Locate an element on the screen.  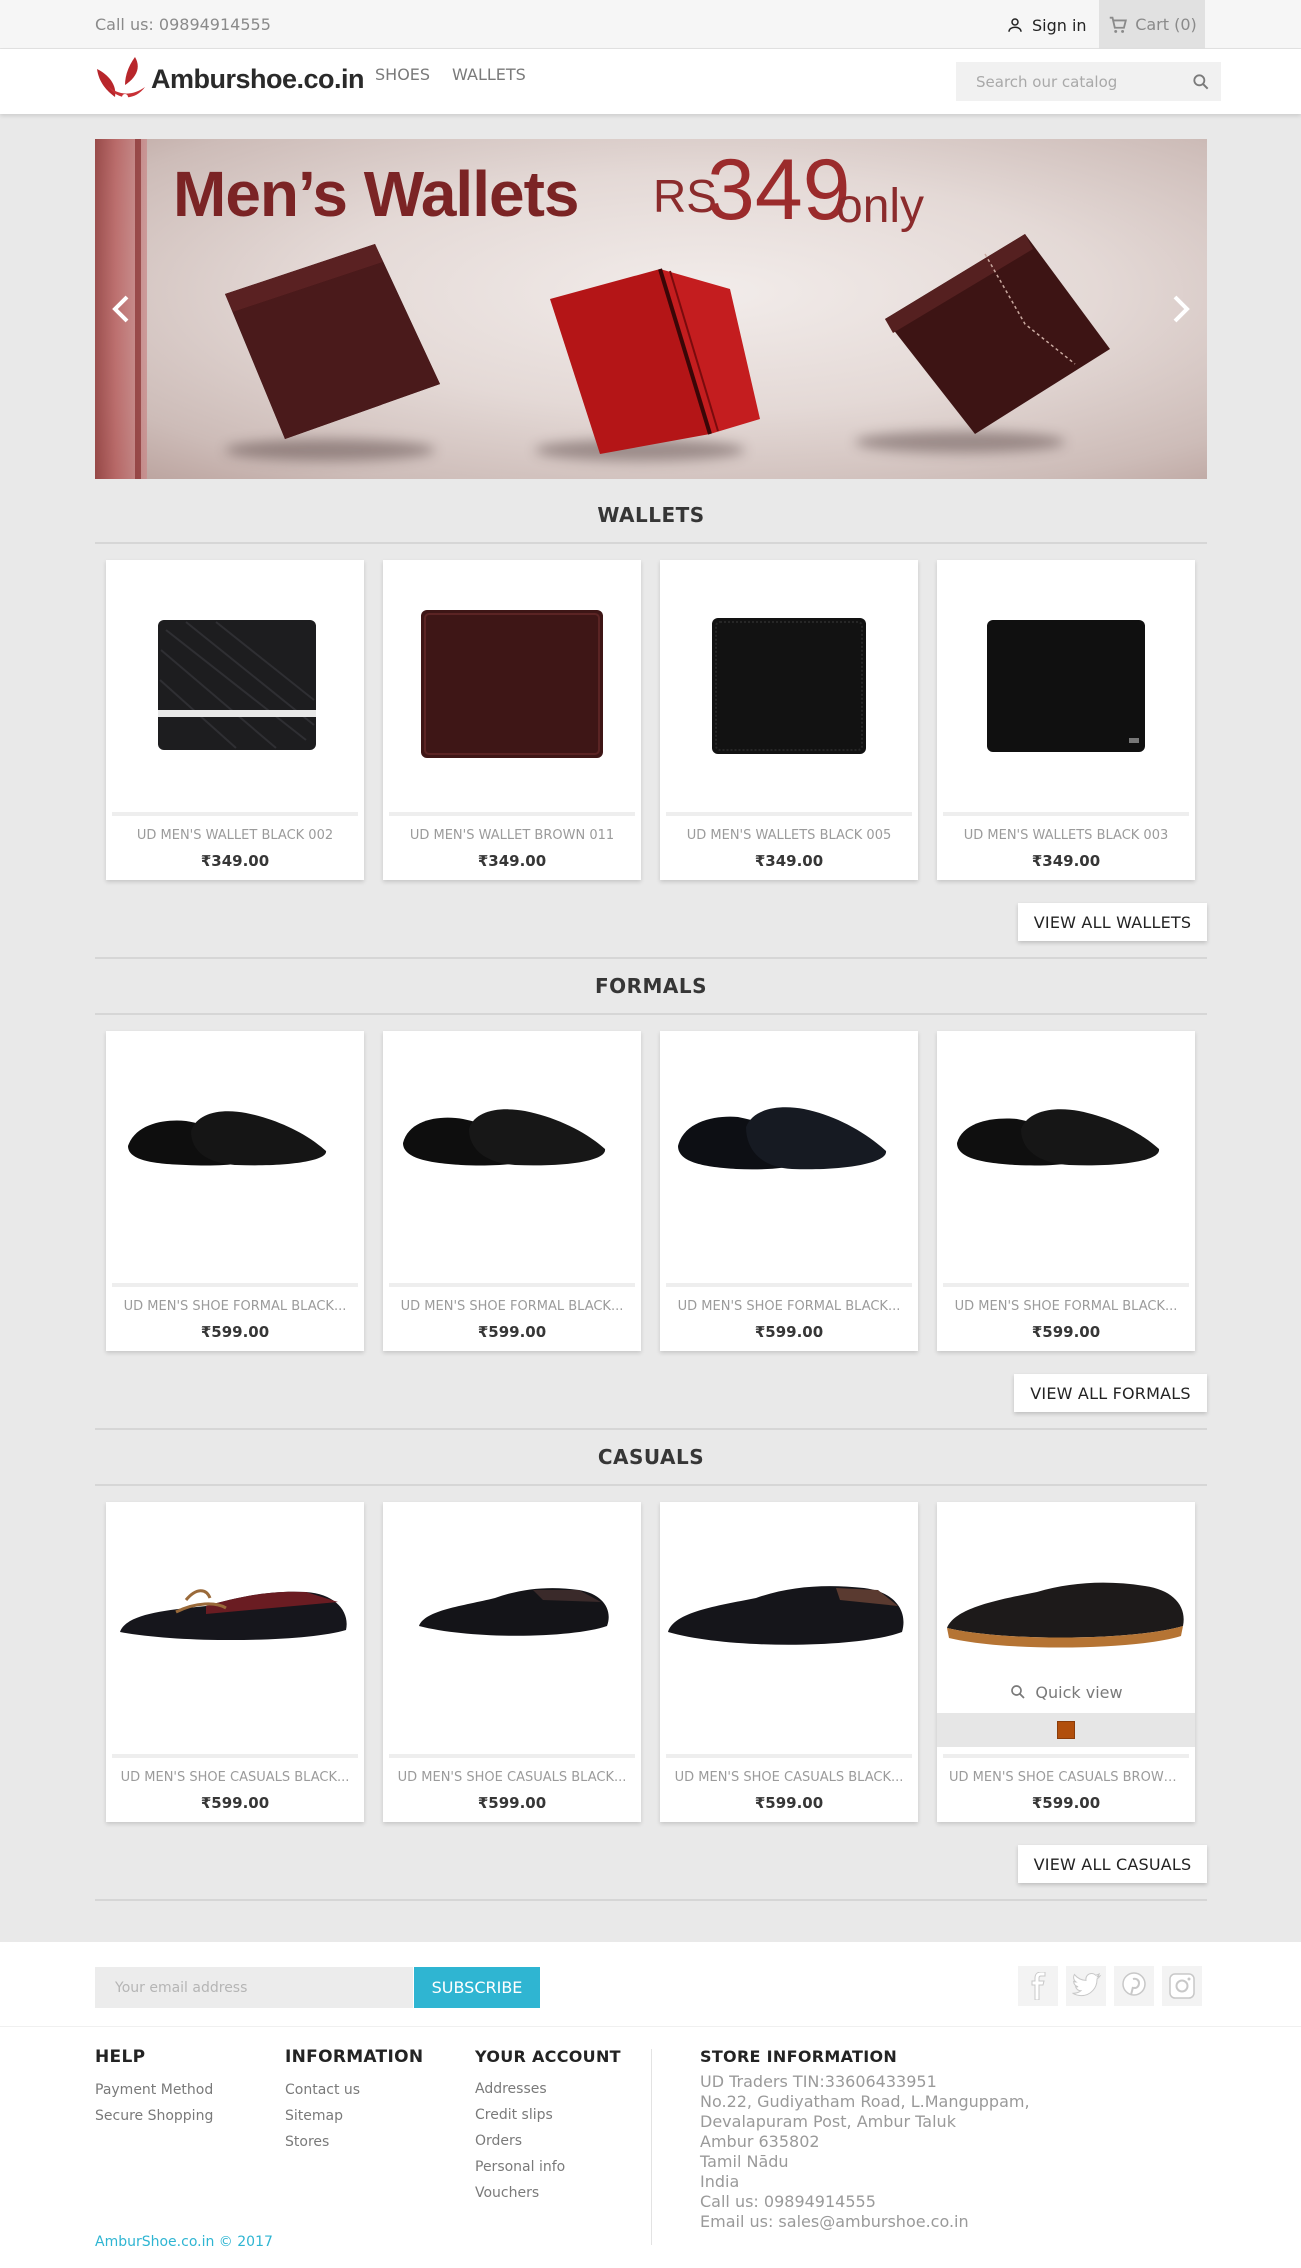
facebook-icon is located at coordinates (1038, 1986).